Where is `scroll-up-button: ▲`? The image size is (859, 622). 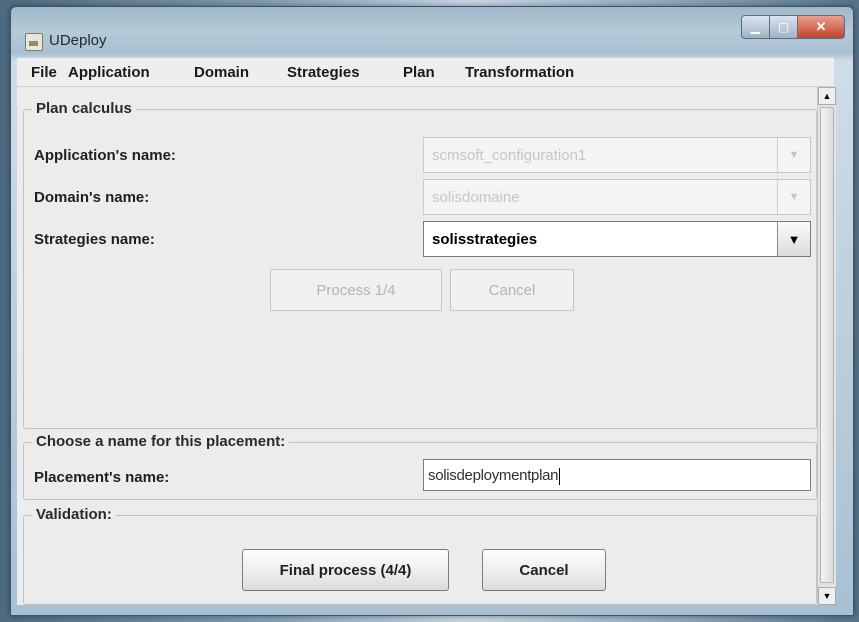
scroll-up-button: ▲ is located at coordinates (827, 96).